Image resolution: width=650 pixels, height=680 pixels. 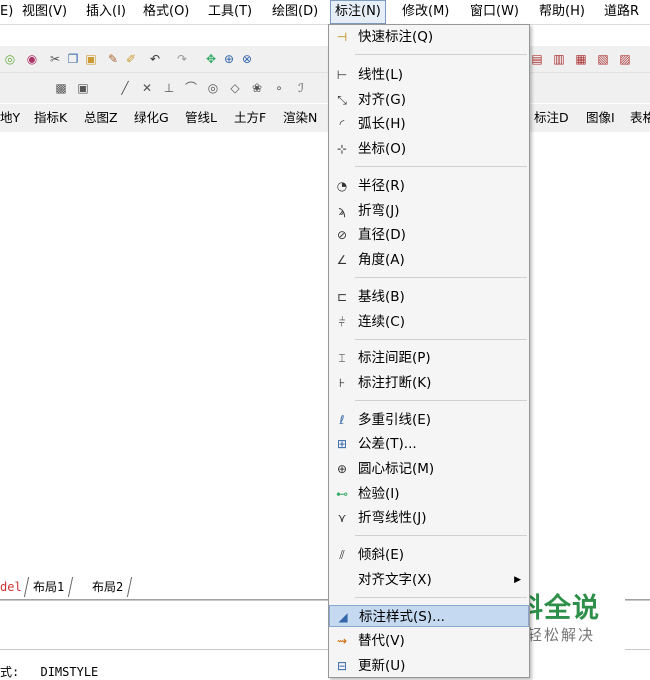 I want to click on redo-icon: ↷, so click(x=182, y=59).